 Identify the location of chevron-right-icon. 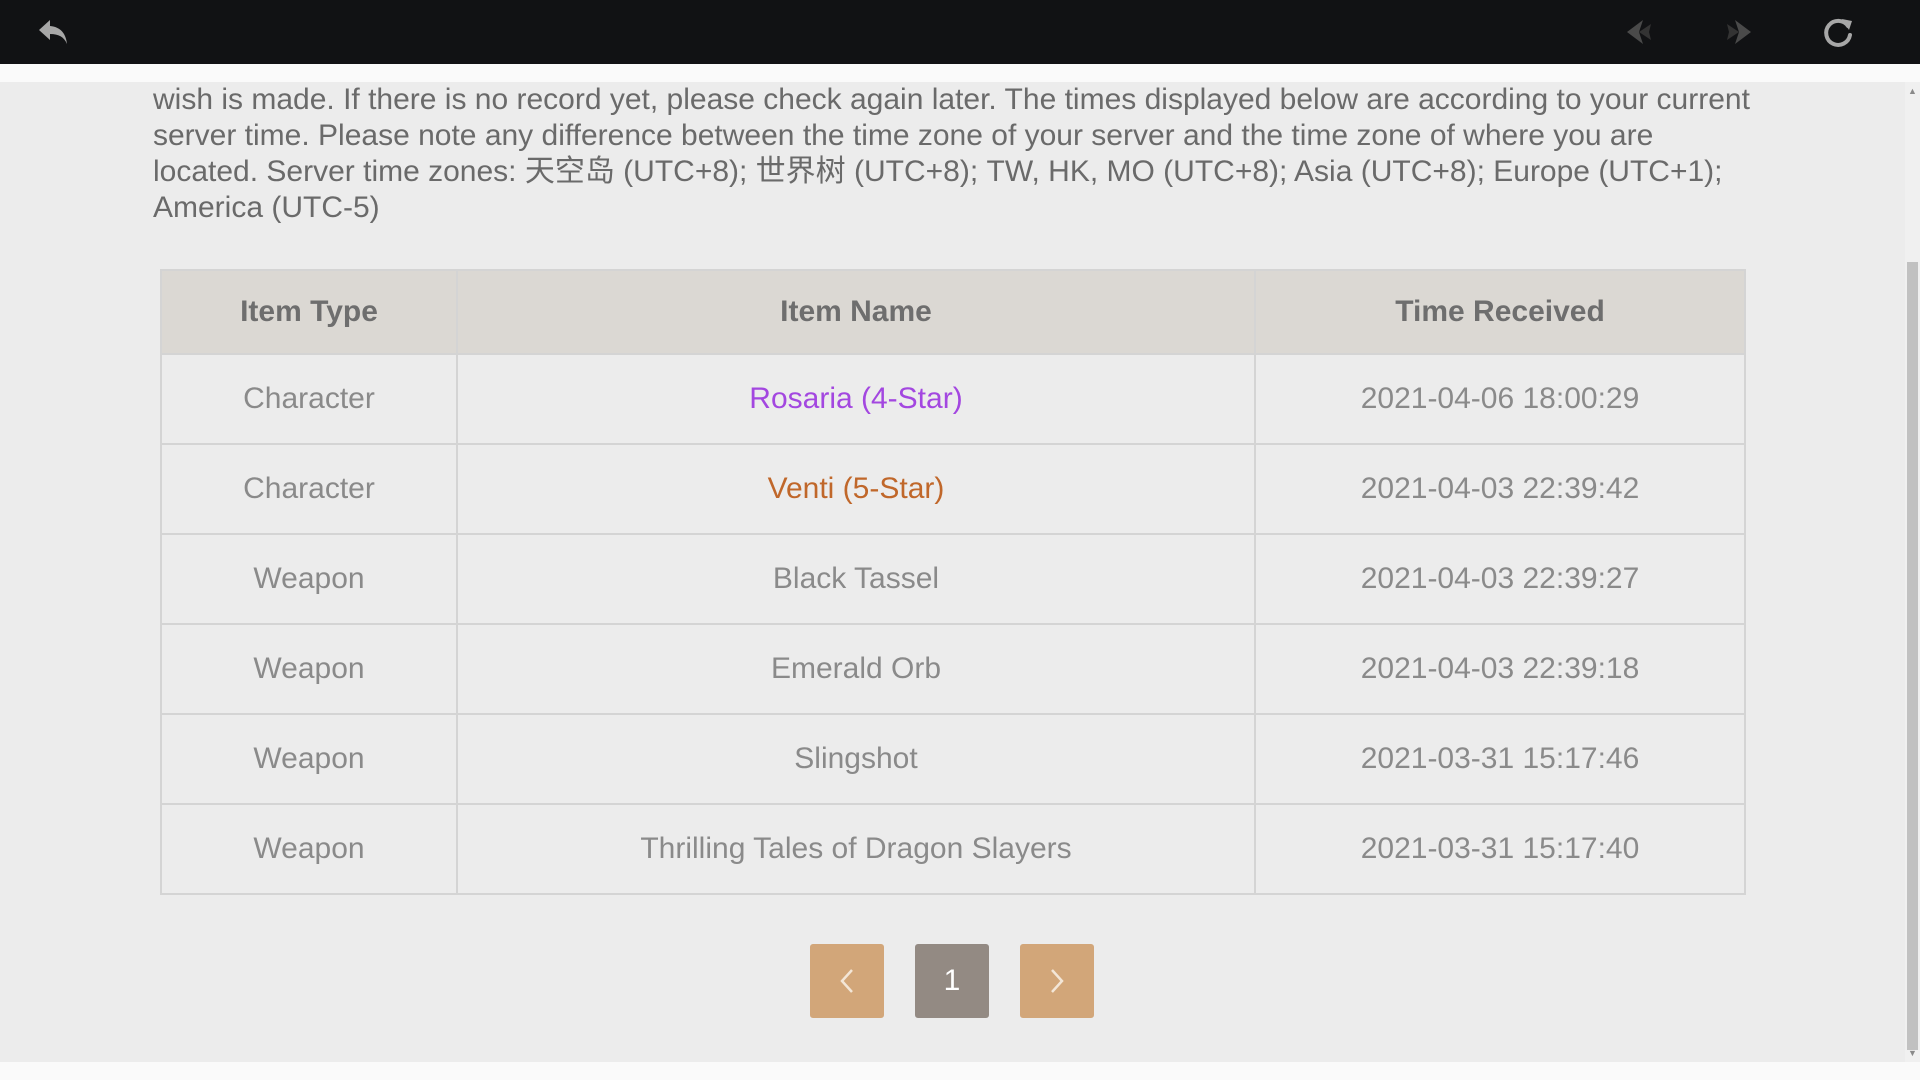
(1057, 981).